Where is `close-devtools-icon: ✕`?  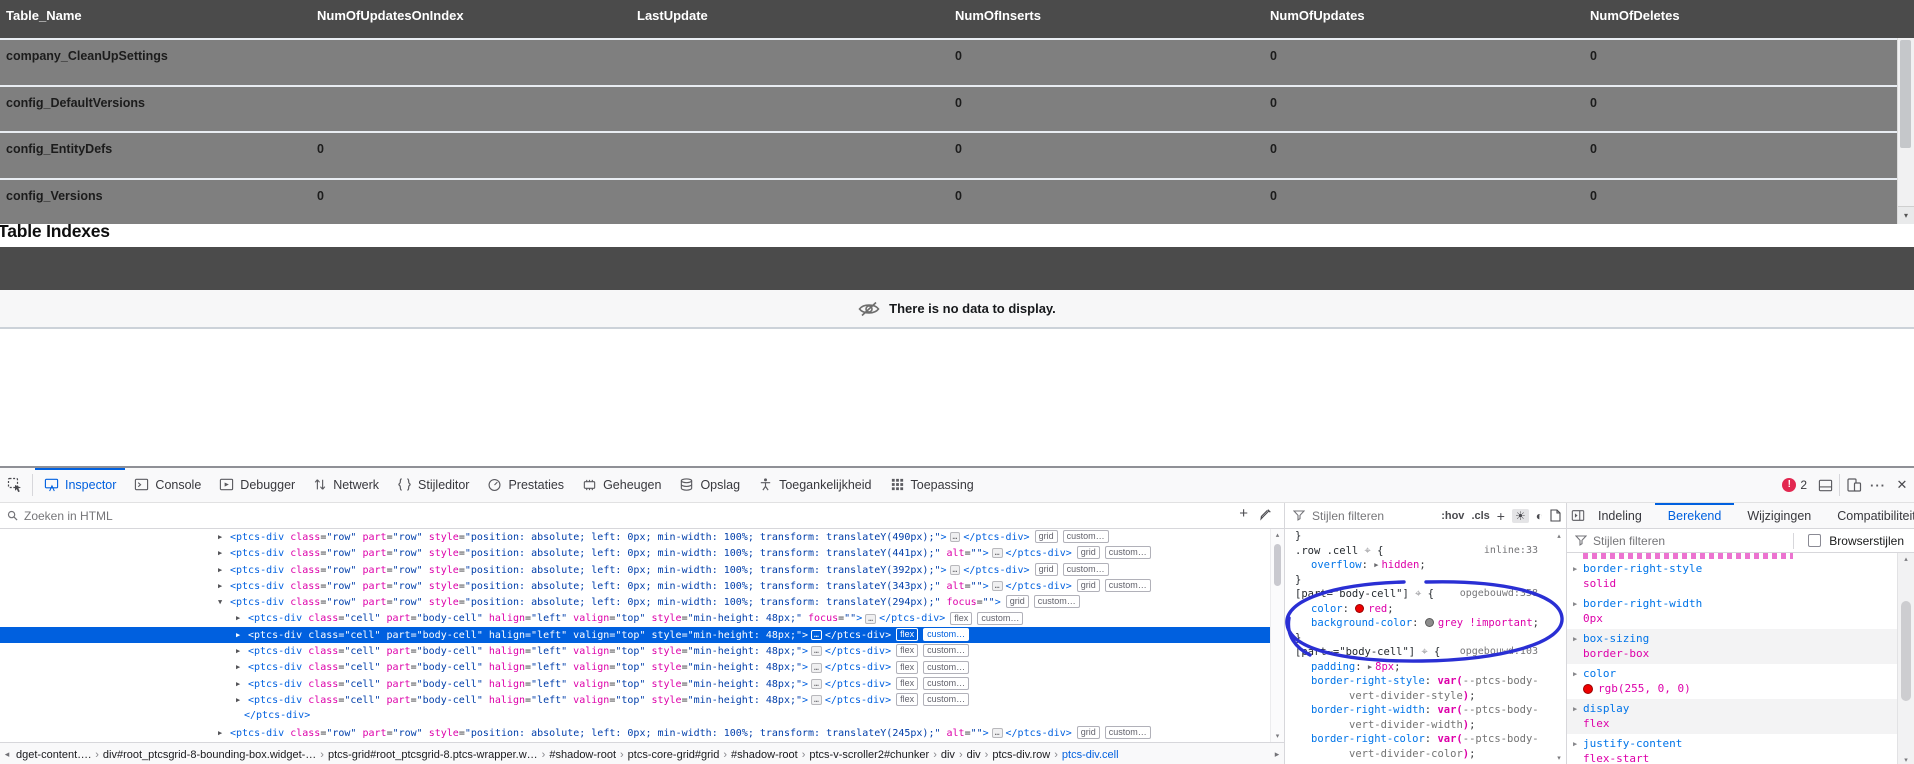 close-devtools-icon: ✕ is located at coordinates (1902, 485).